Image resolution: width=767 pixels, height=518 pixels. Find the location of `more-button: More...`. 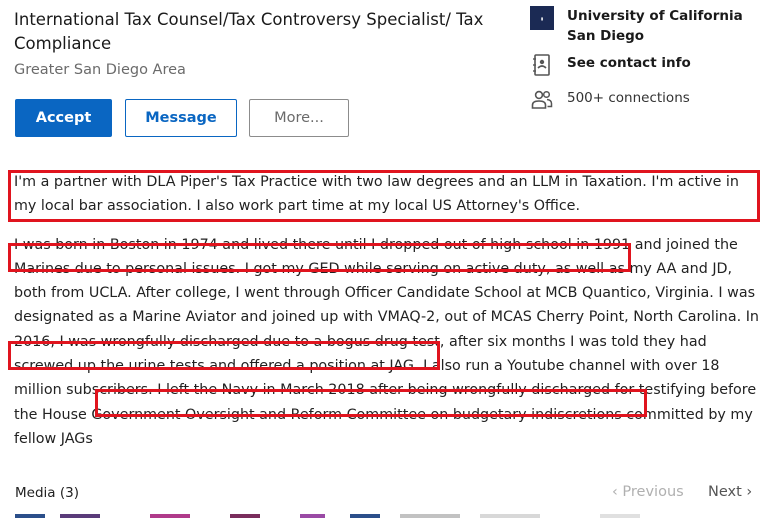

more-button: More... is located at coordinates (299, 118).